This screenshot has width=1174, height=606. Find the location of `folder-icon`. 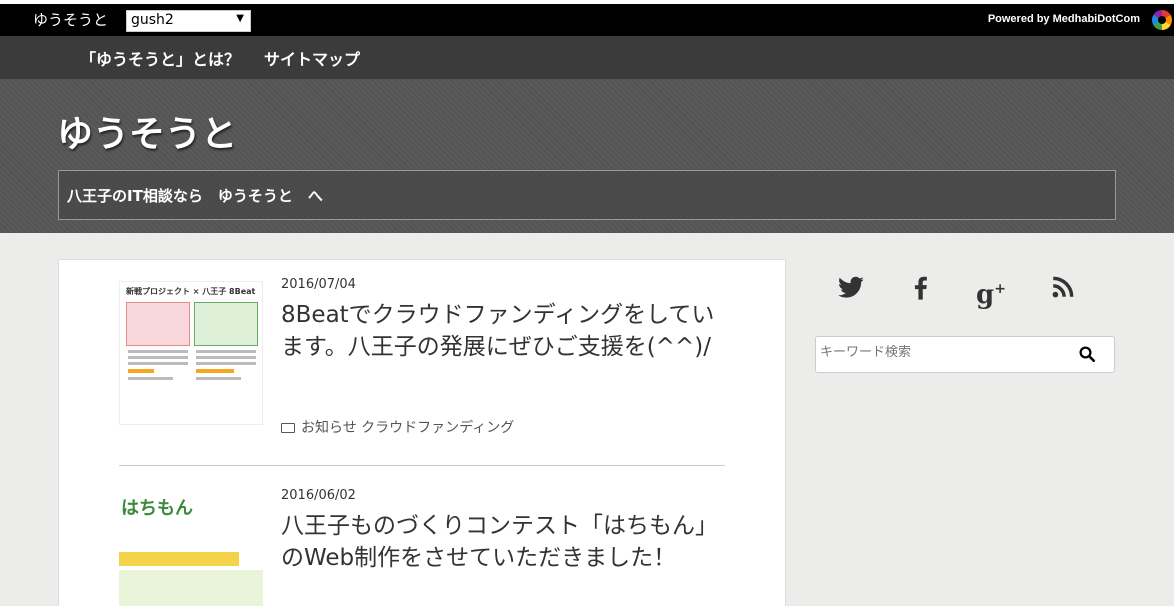

folder-icon is located at coordinates (288, 428).